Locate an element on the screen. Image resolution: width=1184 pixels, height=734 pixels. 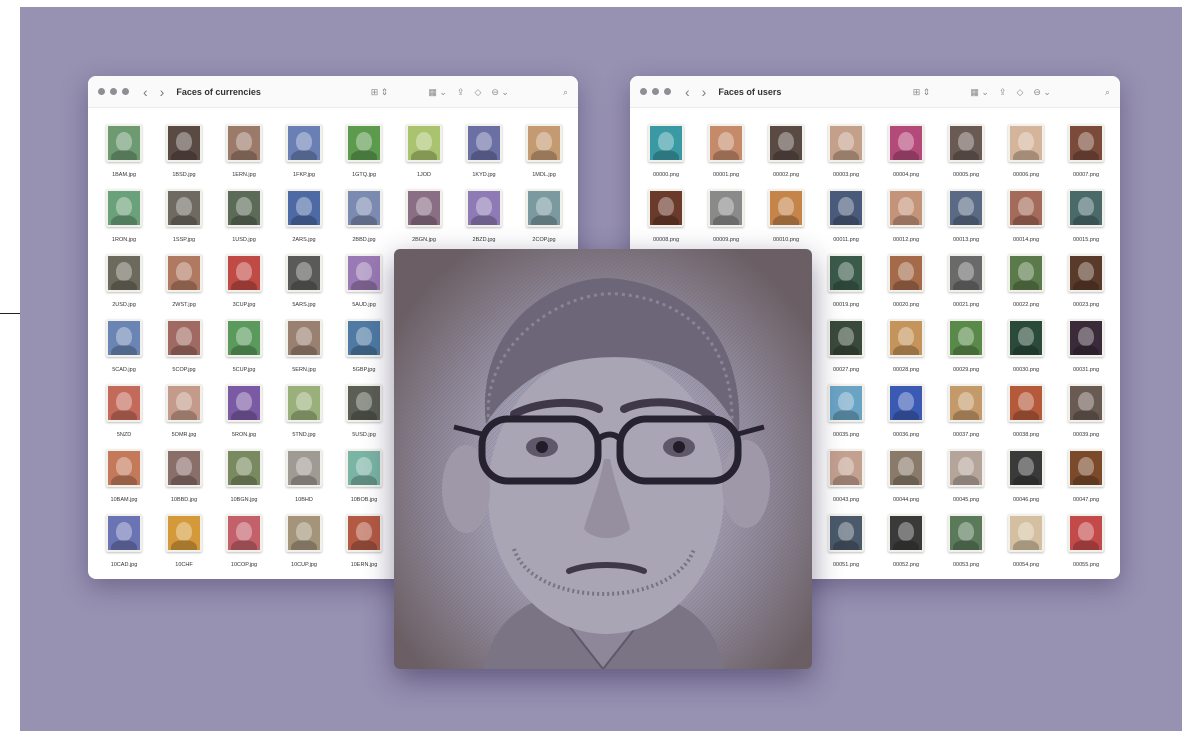
file-item: 00011.png is located at coordinates (846, 221).